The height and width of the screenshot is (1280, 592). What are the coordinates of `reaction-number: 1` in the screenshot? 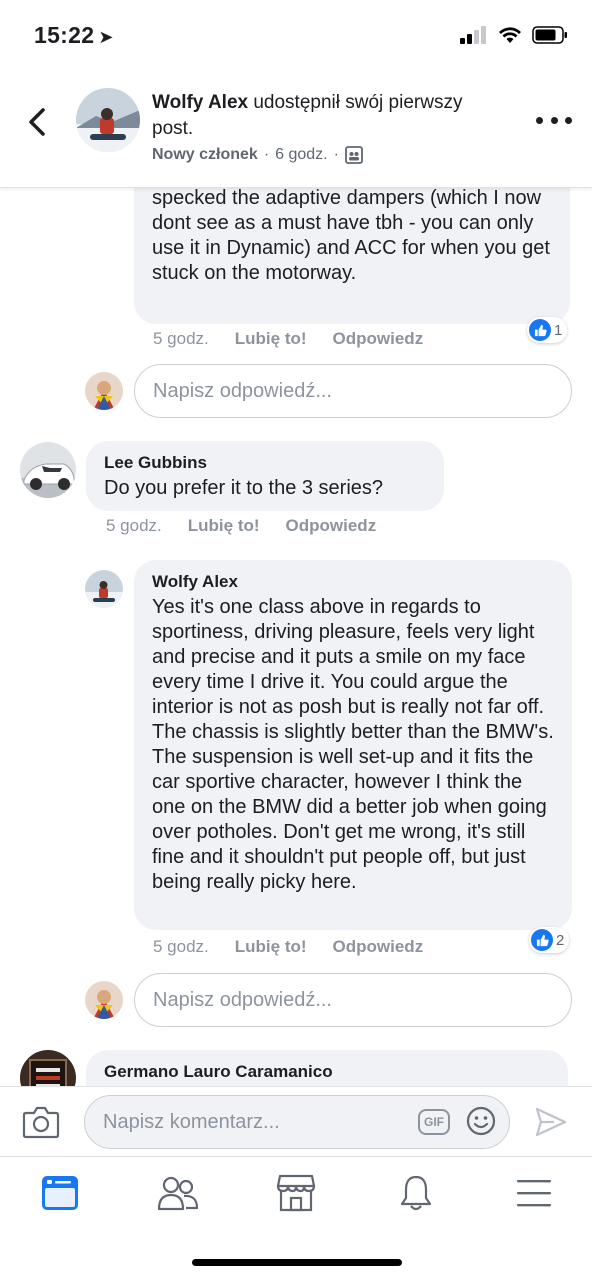 It's located at (558, 330).